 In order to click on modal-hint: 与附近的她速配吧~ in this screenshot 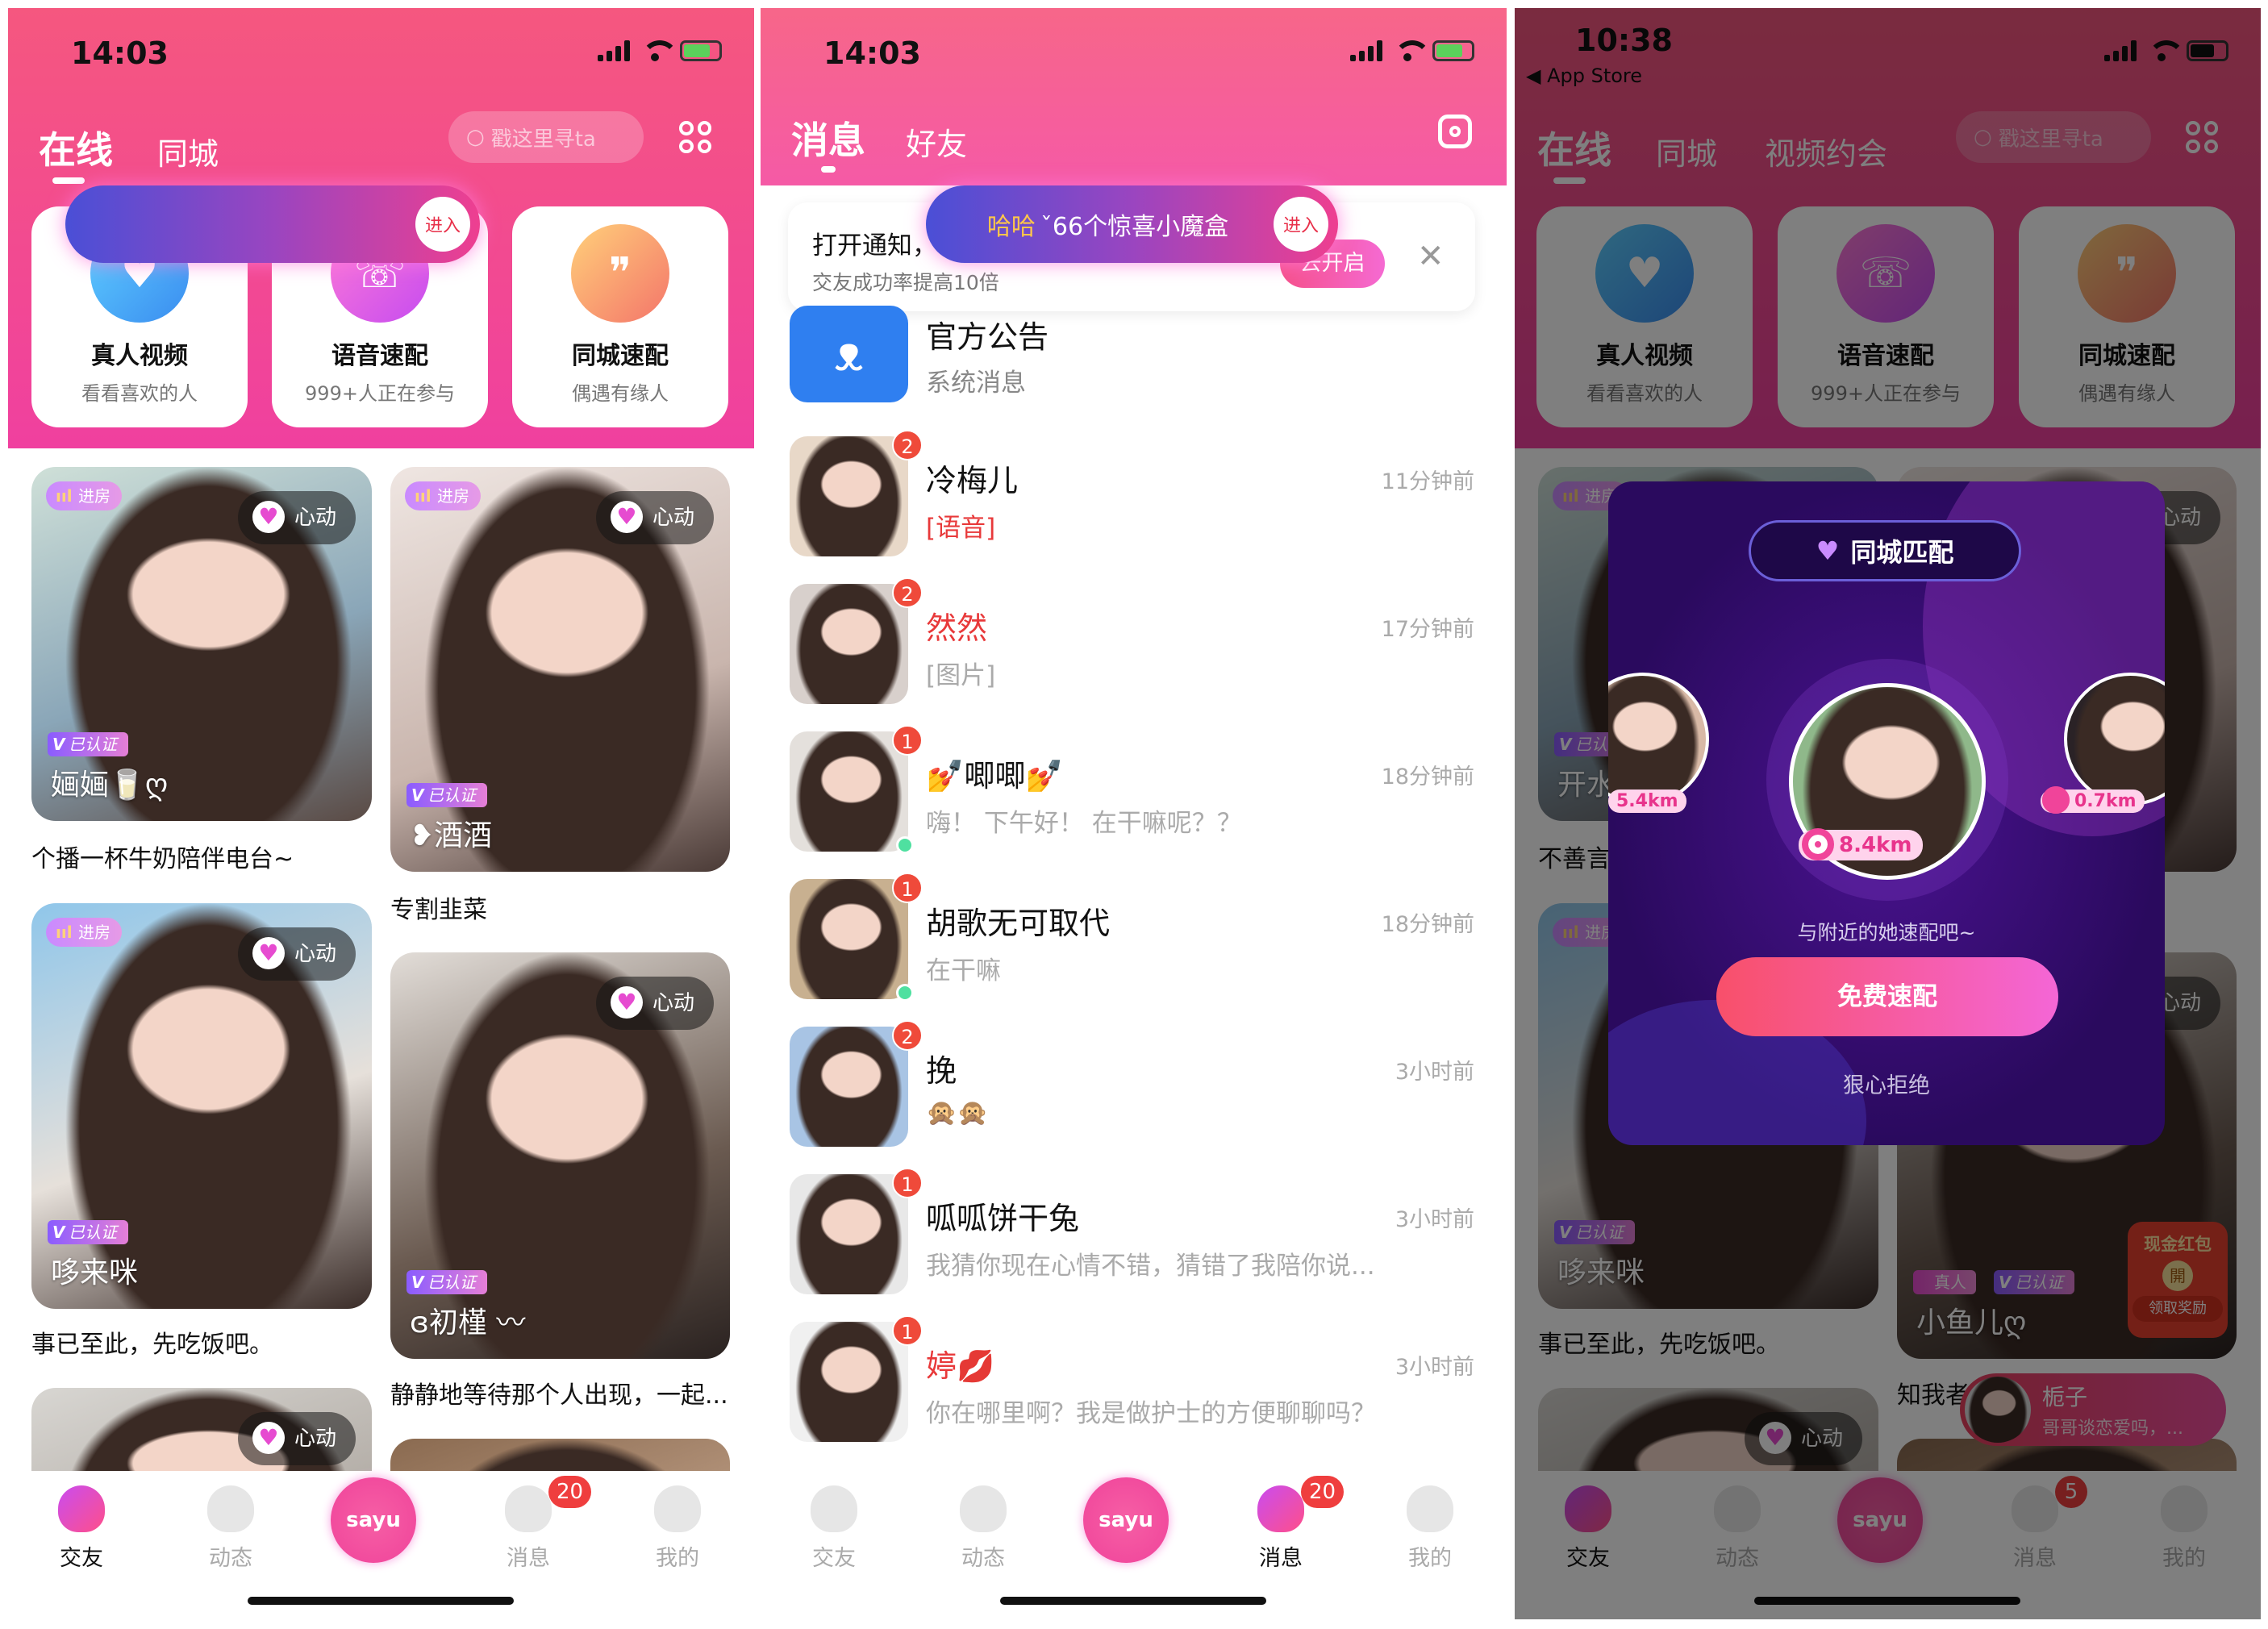, I will do `click(1886, 932)`.